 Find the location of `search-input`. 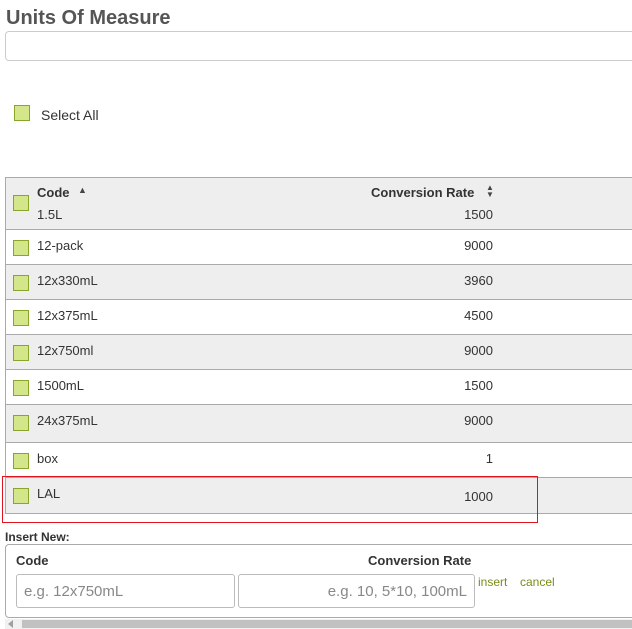

search-input is located at coordinates (318, 46).